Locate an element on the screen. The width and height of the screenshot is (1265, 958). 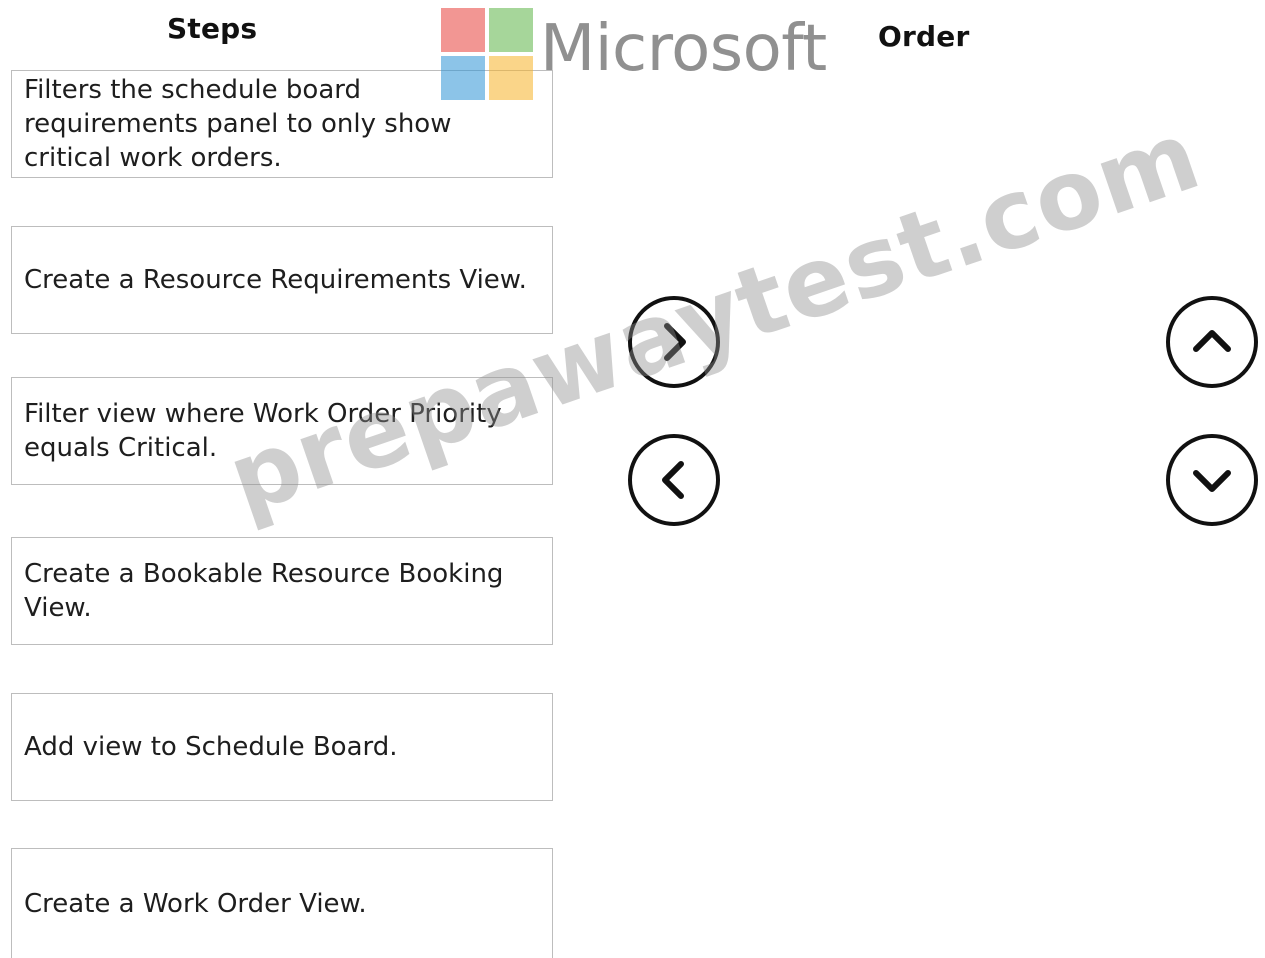
steps-heading: Steps is located at coordinates (212, 28).